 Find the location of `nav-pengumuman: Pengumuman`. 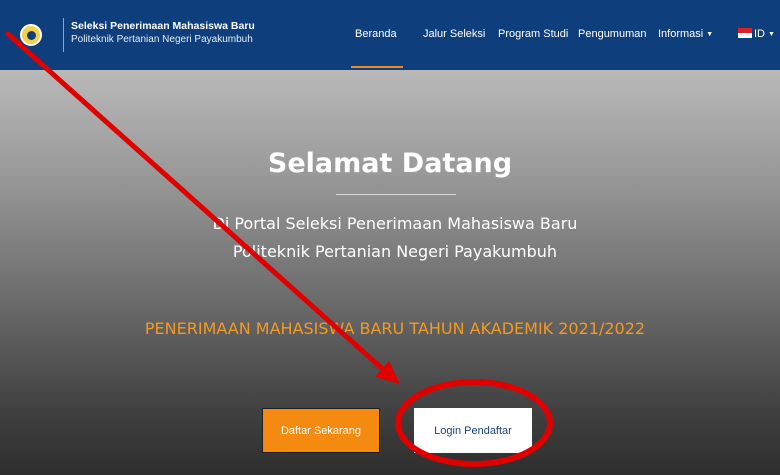

nav-pengumuman: Pengumuman is located at coordinates (612, 34).